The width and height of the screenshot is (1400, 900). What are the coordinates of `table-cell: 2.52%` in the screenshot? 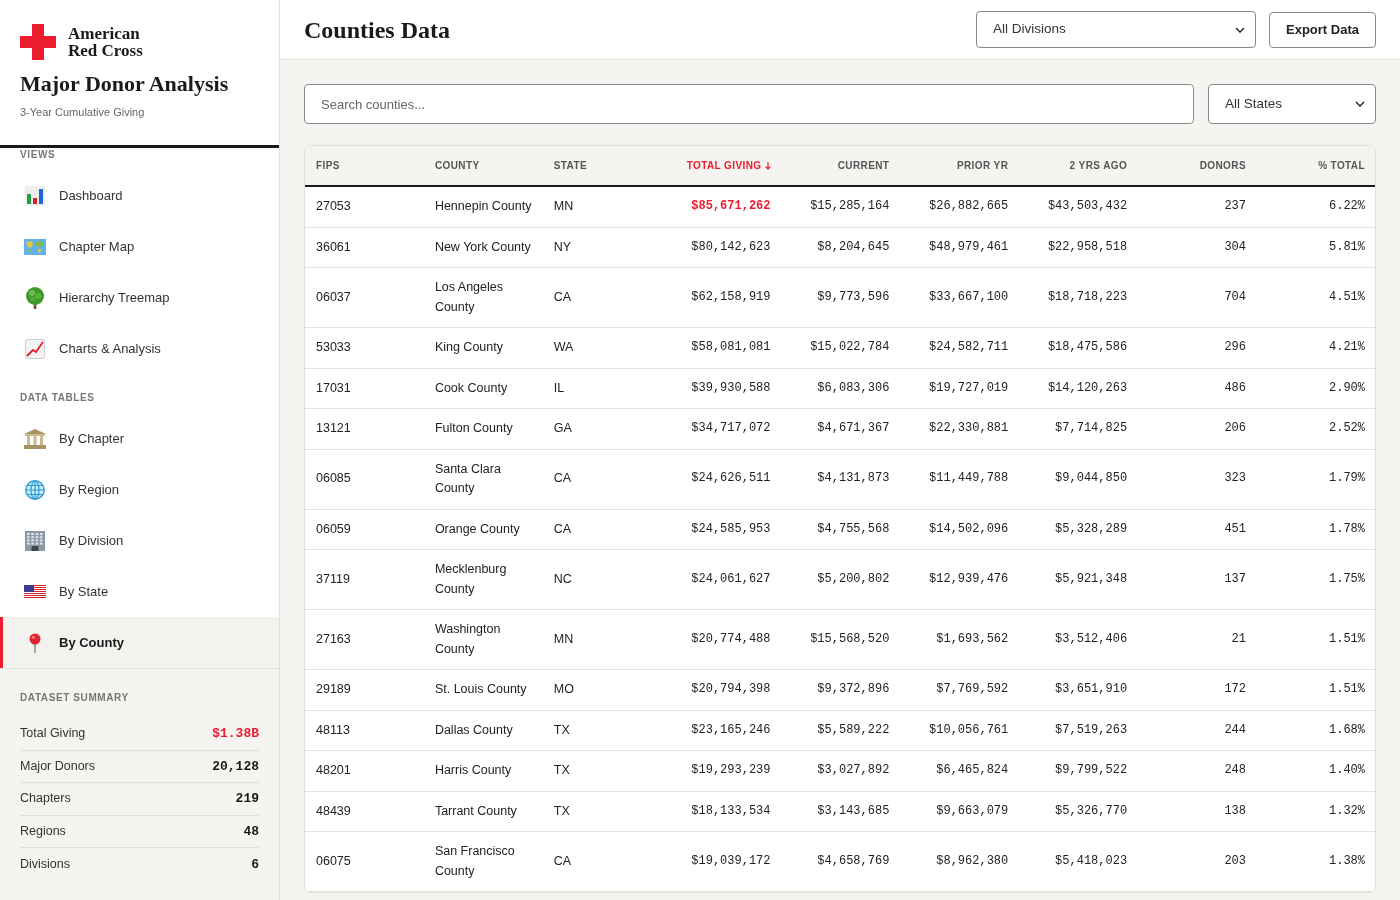 It's located at (1315, 428).